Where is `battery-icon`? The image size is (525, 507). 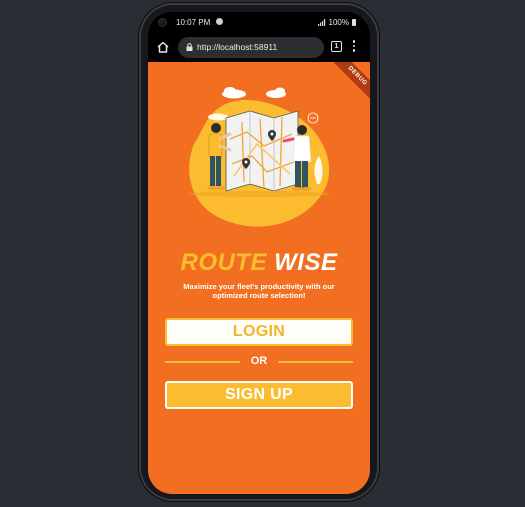
battery-icon is located at coordinates (354, 22).